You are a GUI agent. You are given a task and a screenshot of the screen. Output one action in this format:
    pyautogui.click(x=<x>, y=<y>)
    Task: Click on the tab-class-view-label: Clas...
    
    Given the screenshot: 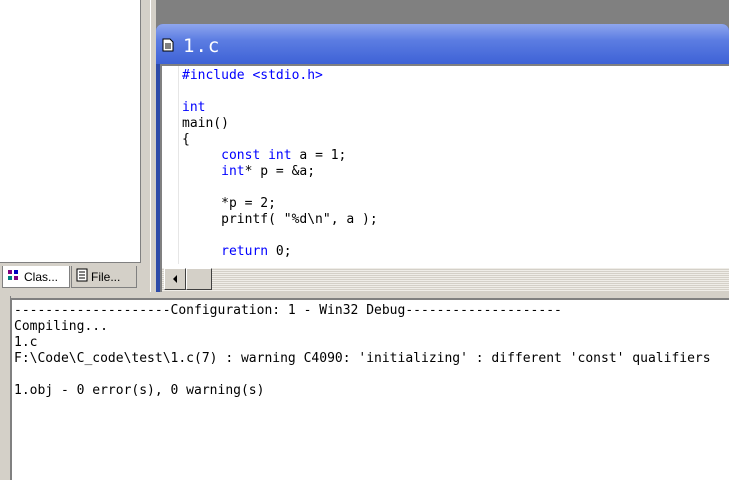 What is the action you would take?
    pyautogui.click(x=41, y=276)
    